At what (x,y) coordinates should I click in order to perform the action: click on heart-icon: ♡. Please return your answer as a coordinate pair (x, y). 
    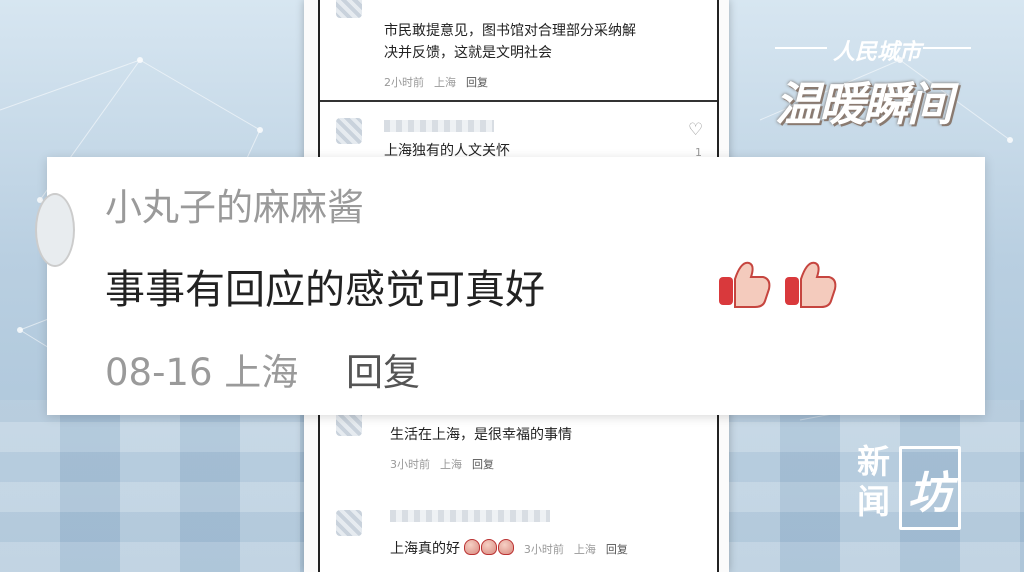
    Looking at the image, I should click on (695, 130).